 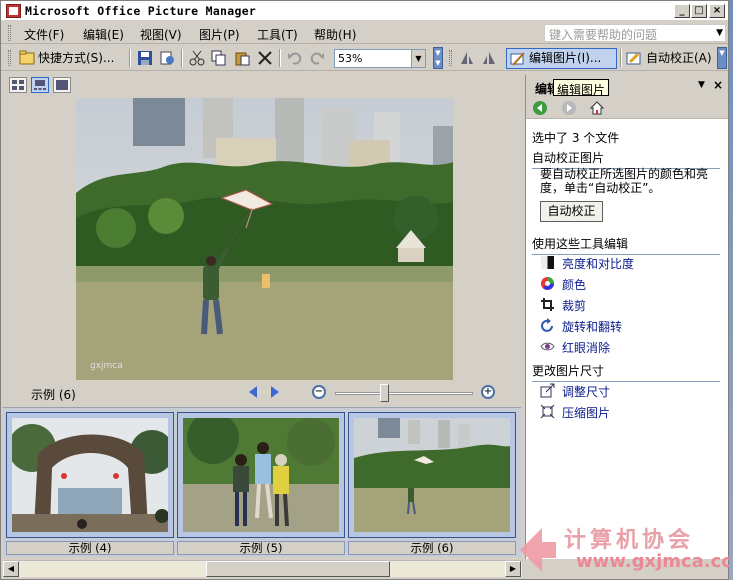 What do you see at coordinates (489, 58) in the screenshot?
I see `rotate-right-icon` at bounding box center [489, 58].